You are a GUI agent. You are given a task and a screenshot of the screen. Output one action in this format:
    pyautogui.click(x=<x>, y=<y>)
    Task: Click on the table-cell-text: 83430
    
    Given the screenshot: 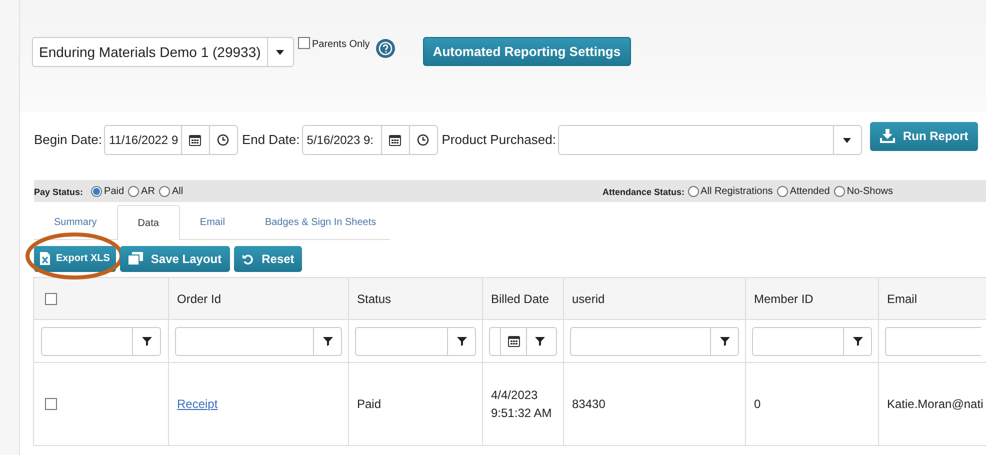 What is the action you would take?
    pyautogui.click(x=589, y=404)
    